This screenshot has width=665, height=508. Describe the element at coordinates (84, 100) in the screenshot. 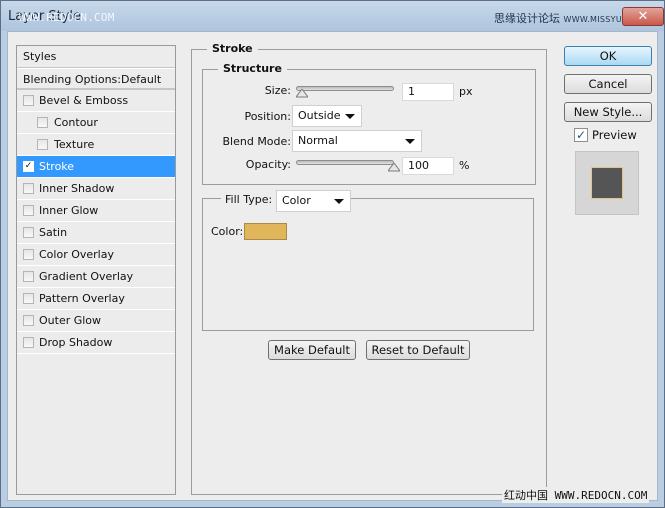

I see `style-item-label: Bevel & Emboss` at that location.